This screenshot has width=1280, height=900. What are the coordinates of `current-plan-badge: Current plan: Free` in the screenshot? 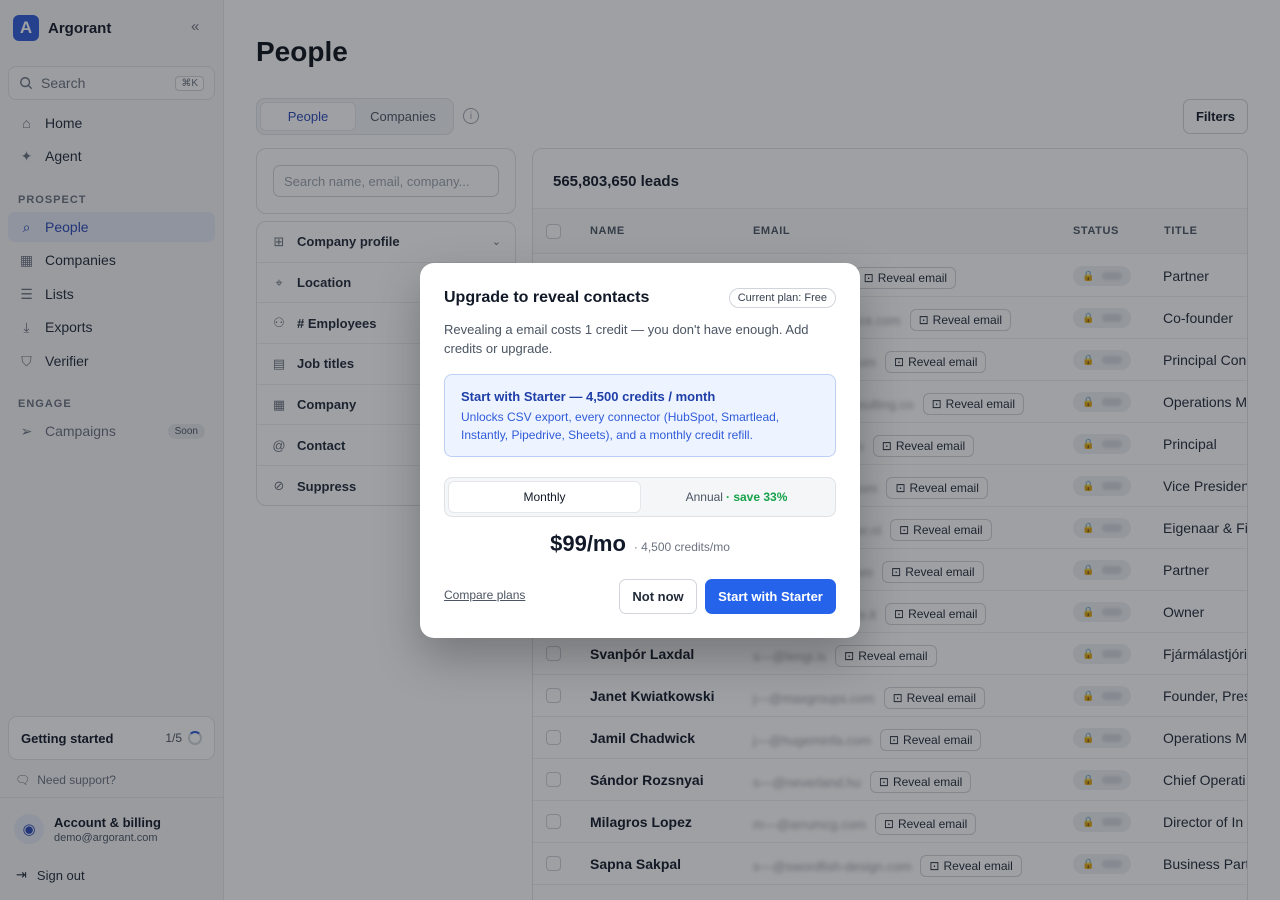 It's located at (782, 298).